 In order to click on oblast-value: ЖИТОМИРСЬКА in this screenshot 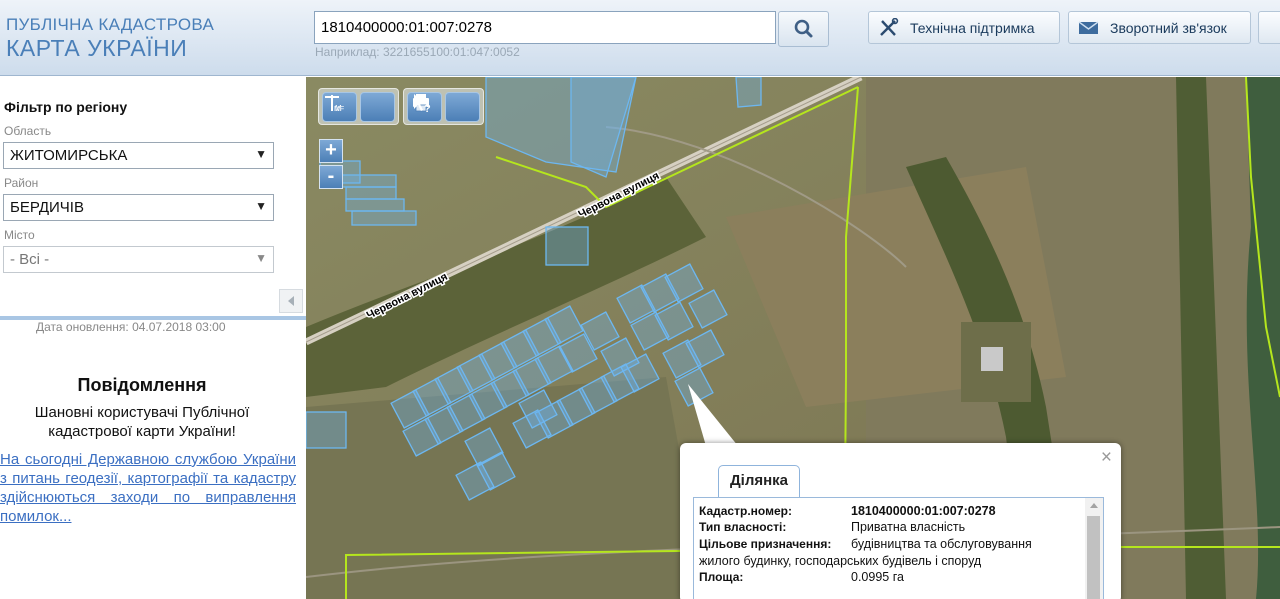, I will do `click(69, 155)`.